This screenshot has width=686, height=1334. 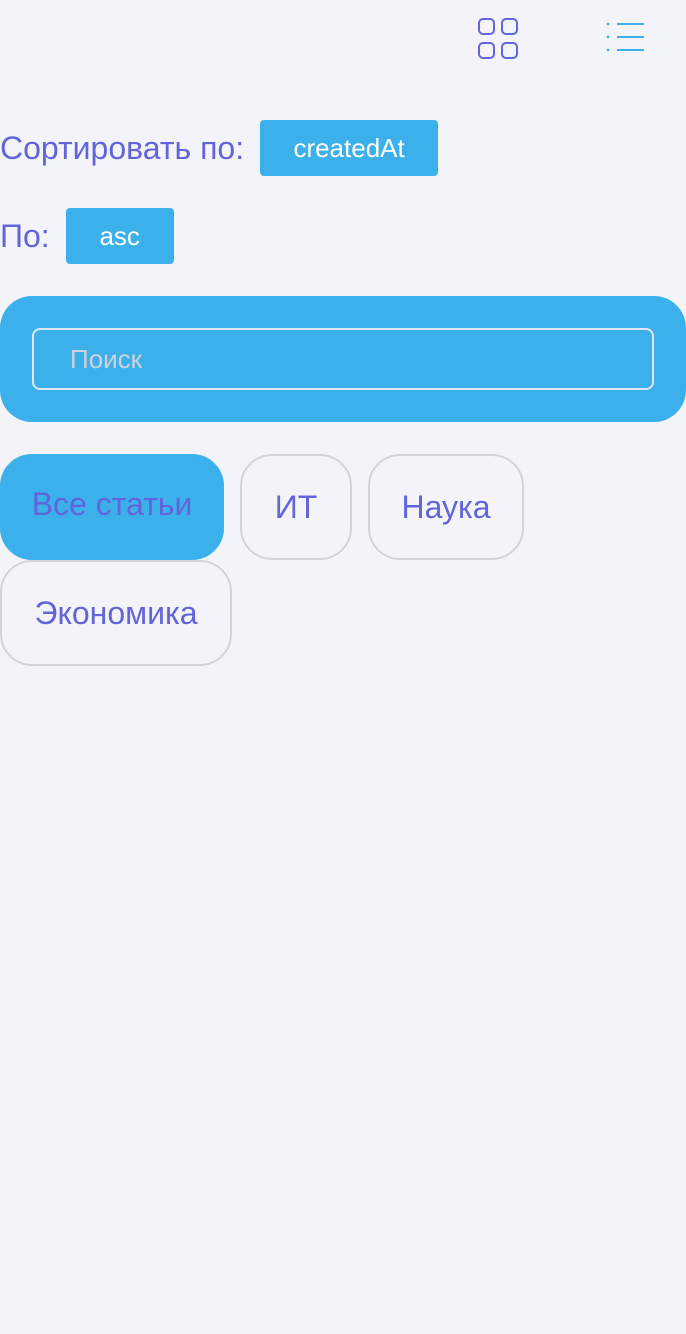 I want to click on tab-economy: Экономика, so click(x=116, y=613).